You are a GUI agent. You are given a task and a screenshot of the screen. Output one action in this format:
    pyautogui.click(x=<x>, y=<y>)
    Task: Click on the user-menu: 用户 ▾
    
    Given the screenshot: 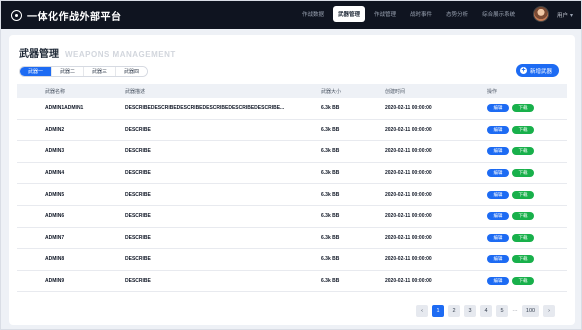 What is the action you would take?
    pyautogui.click(x=564, y=15)
    